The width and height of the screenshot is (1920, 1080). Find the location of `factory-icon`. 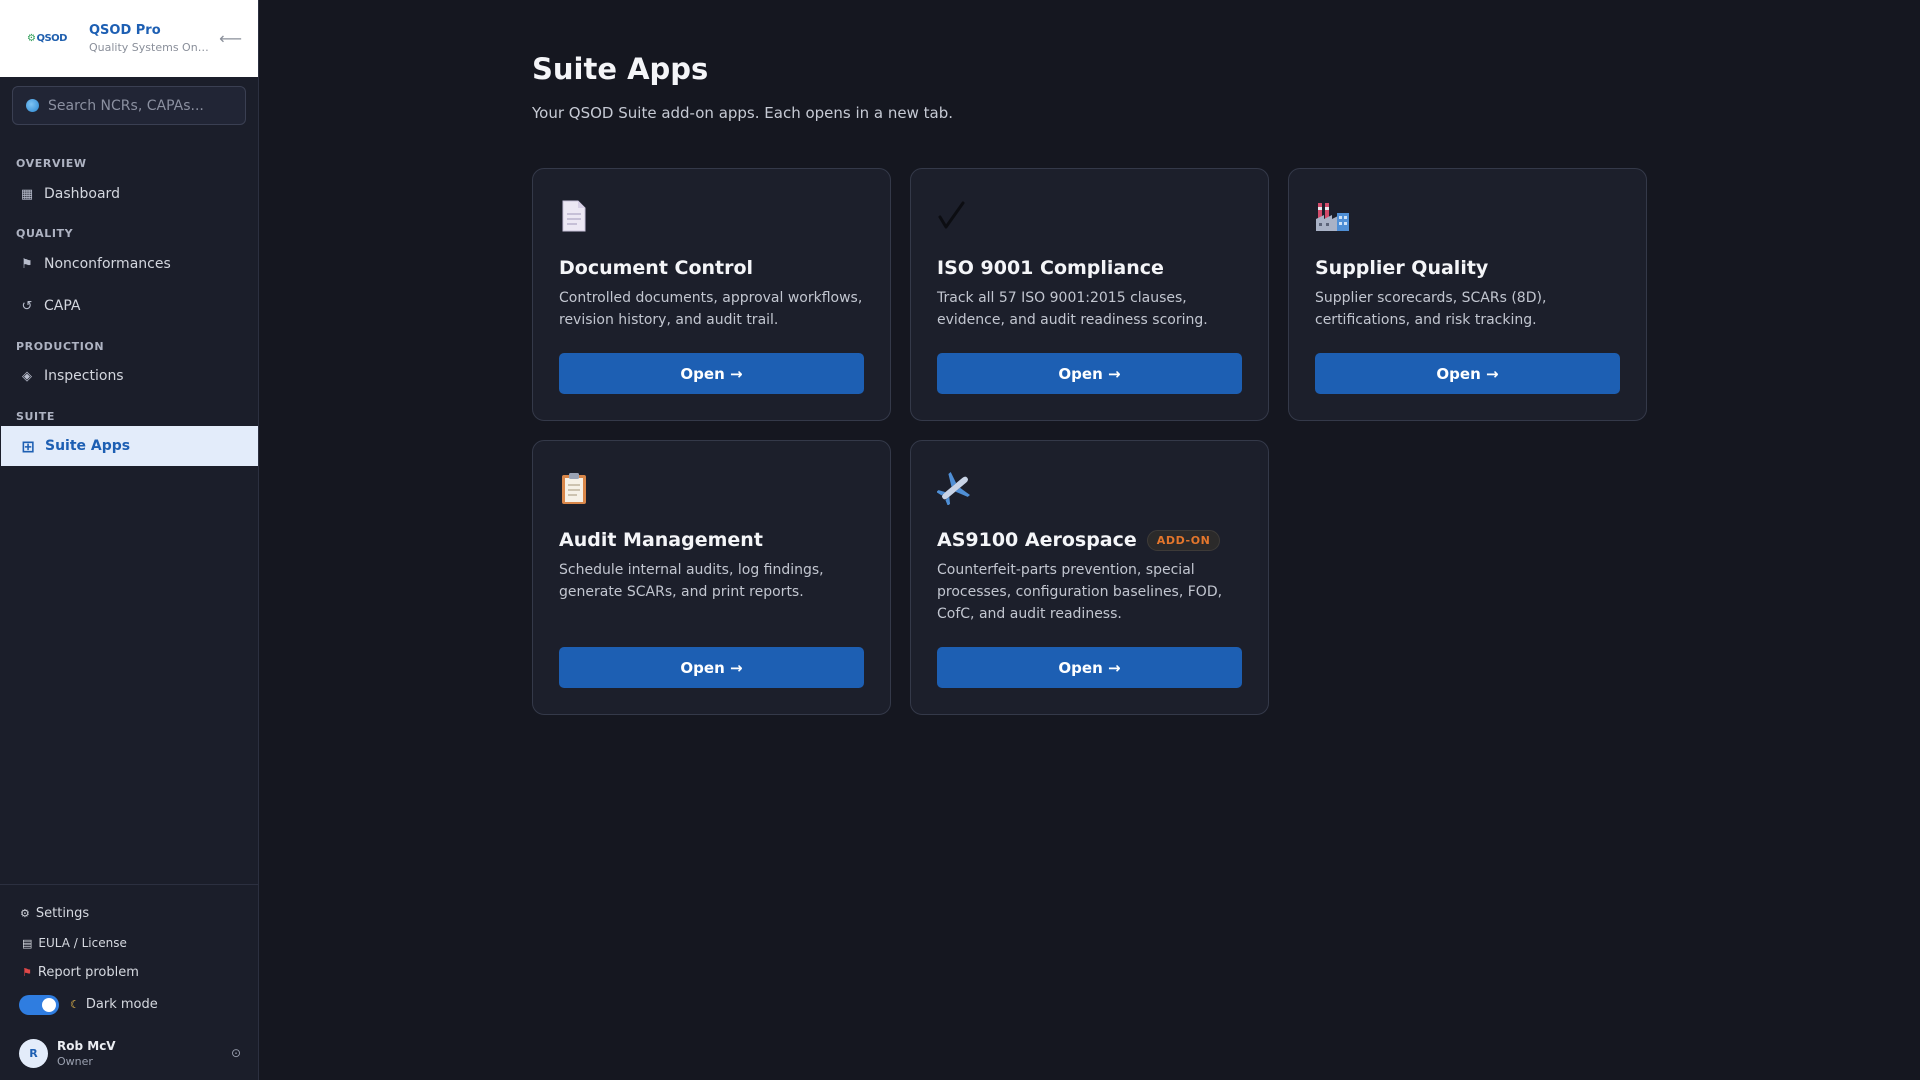

factory-icon is located at coordinates (1332, 217).